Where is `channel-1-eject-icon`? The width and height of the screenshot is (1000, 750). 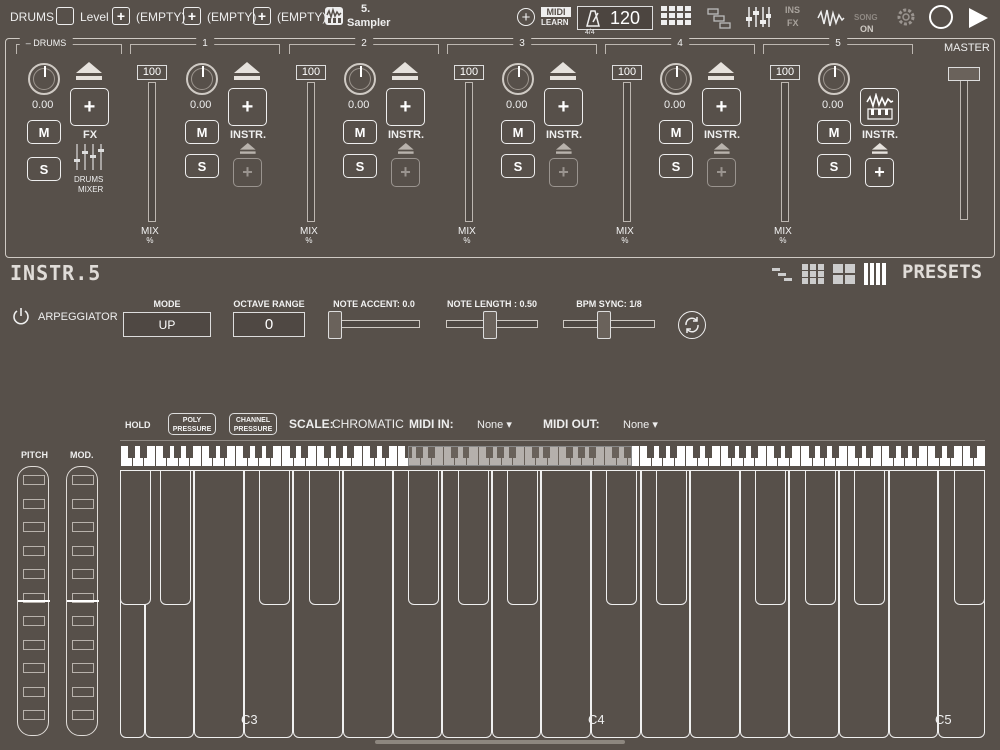 channel-1-eject-icon is located at coordinates (247, 72).